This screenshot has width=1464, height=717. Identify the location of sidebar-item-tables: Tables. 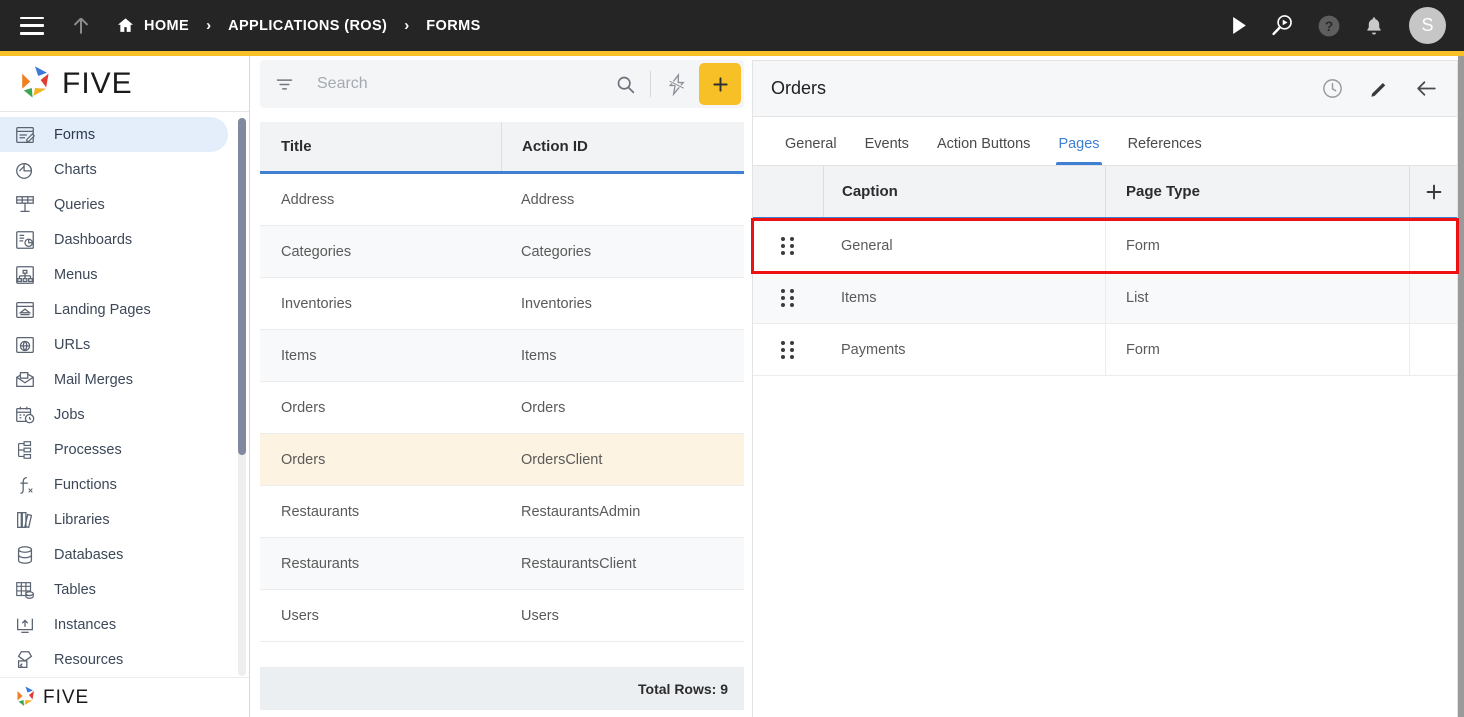
(114, 589).